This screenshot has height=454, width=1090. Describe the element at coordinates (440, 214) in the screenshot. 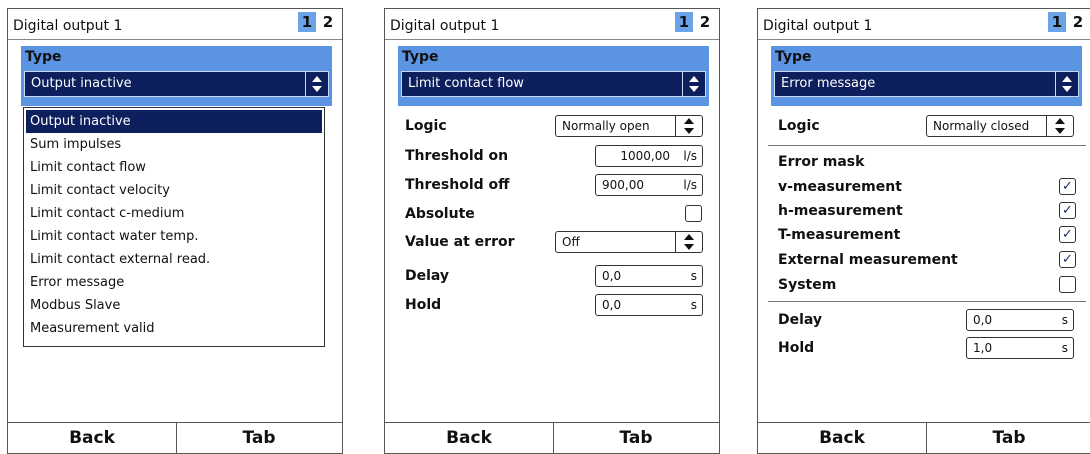

I see `absolute-label: Absolute` at that location.